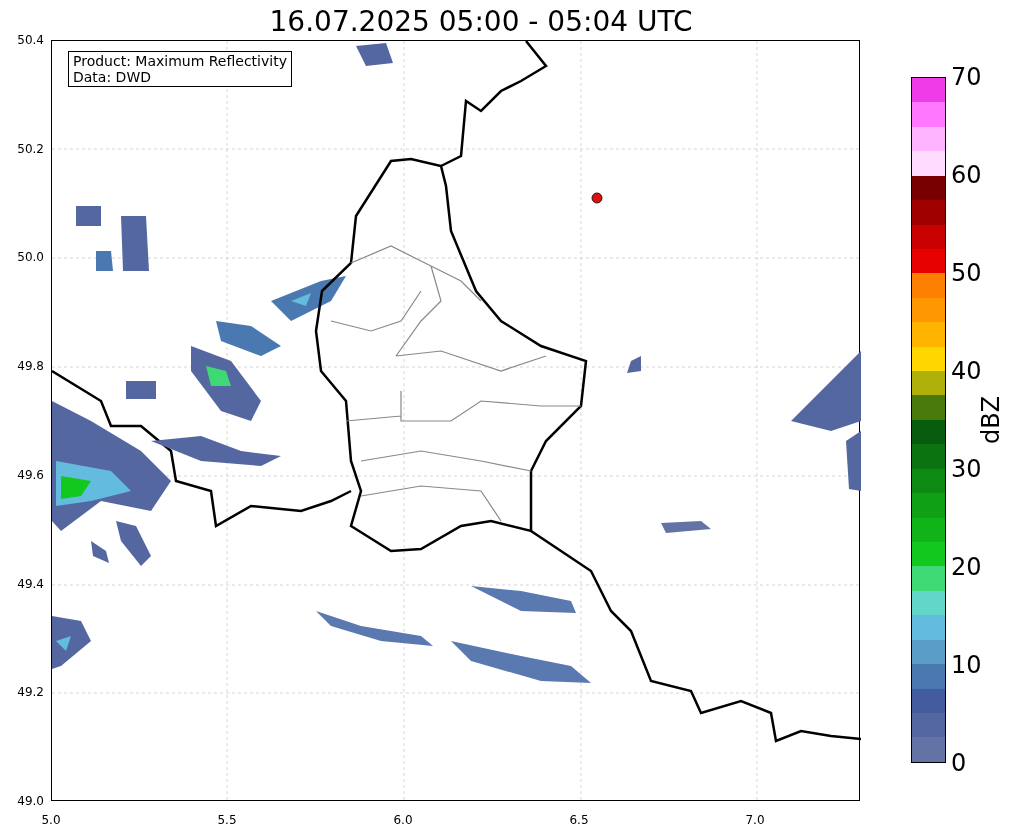 This screenshot has height=834, width=1023. Describe the element at coordinates (31, 475) in the screenshot. I see `y-tick-label: 49.6` at that location.